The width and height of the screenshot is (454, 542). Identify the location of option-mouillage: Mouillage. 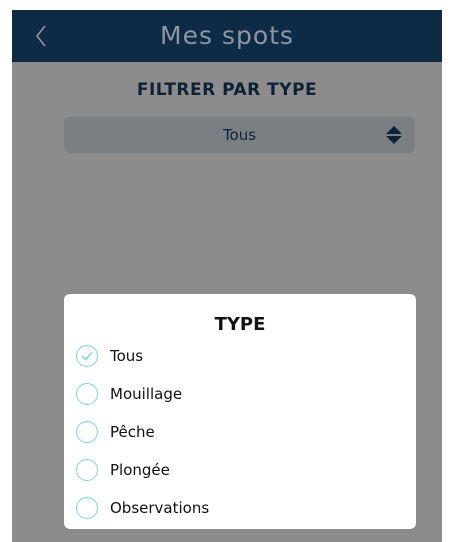
(241, 394).